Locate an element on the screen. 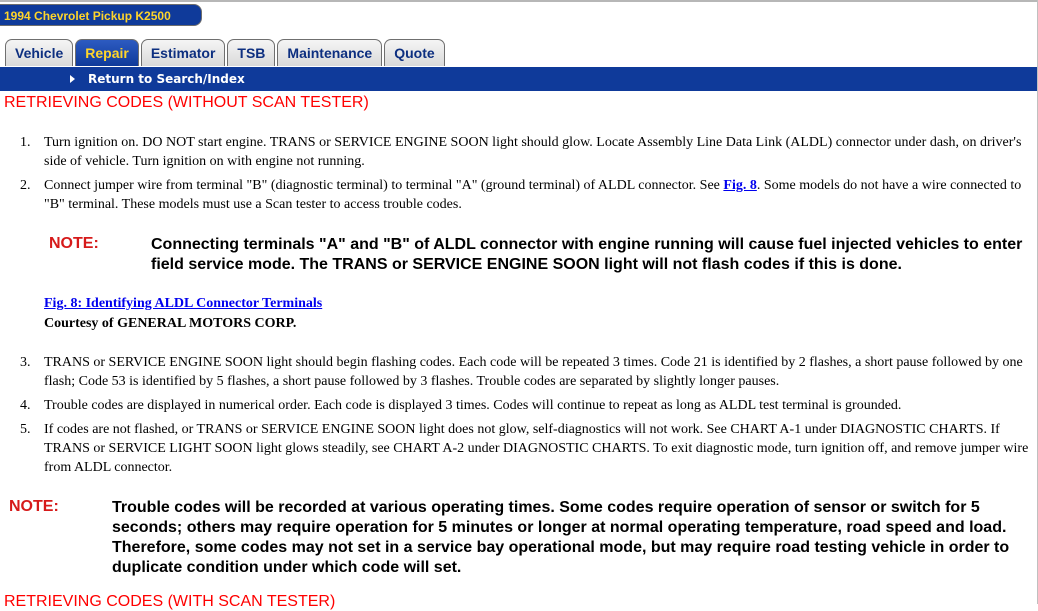 This screenshot has width=1038, height=611. tab-tsb: TSB is located at coordinates (251, 52).